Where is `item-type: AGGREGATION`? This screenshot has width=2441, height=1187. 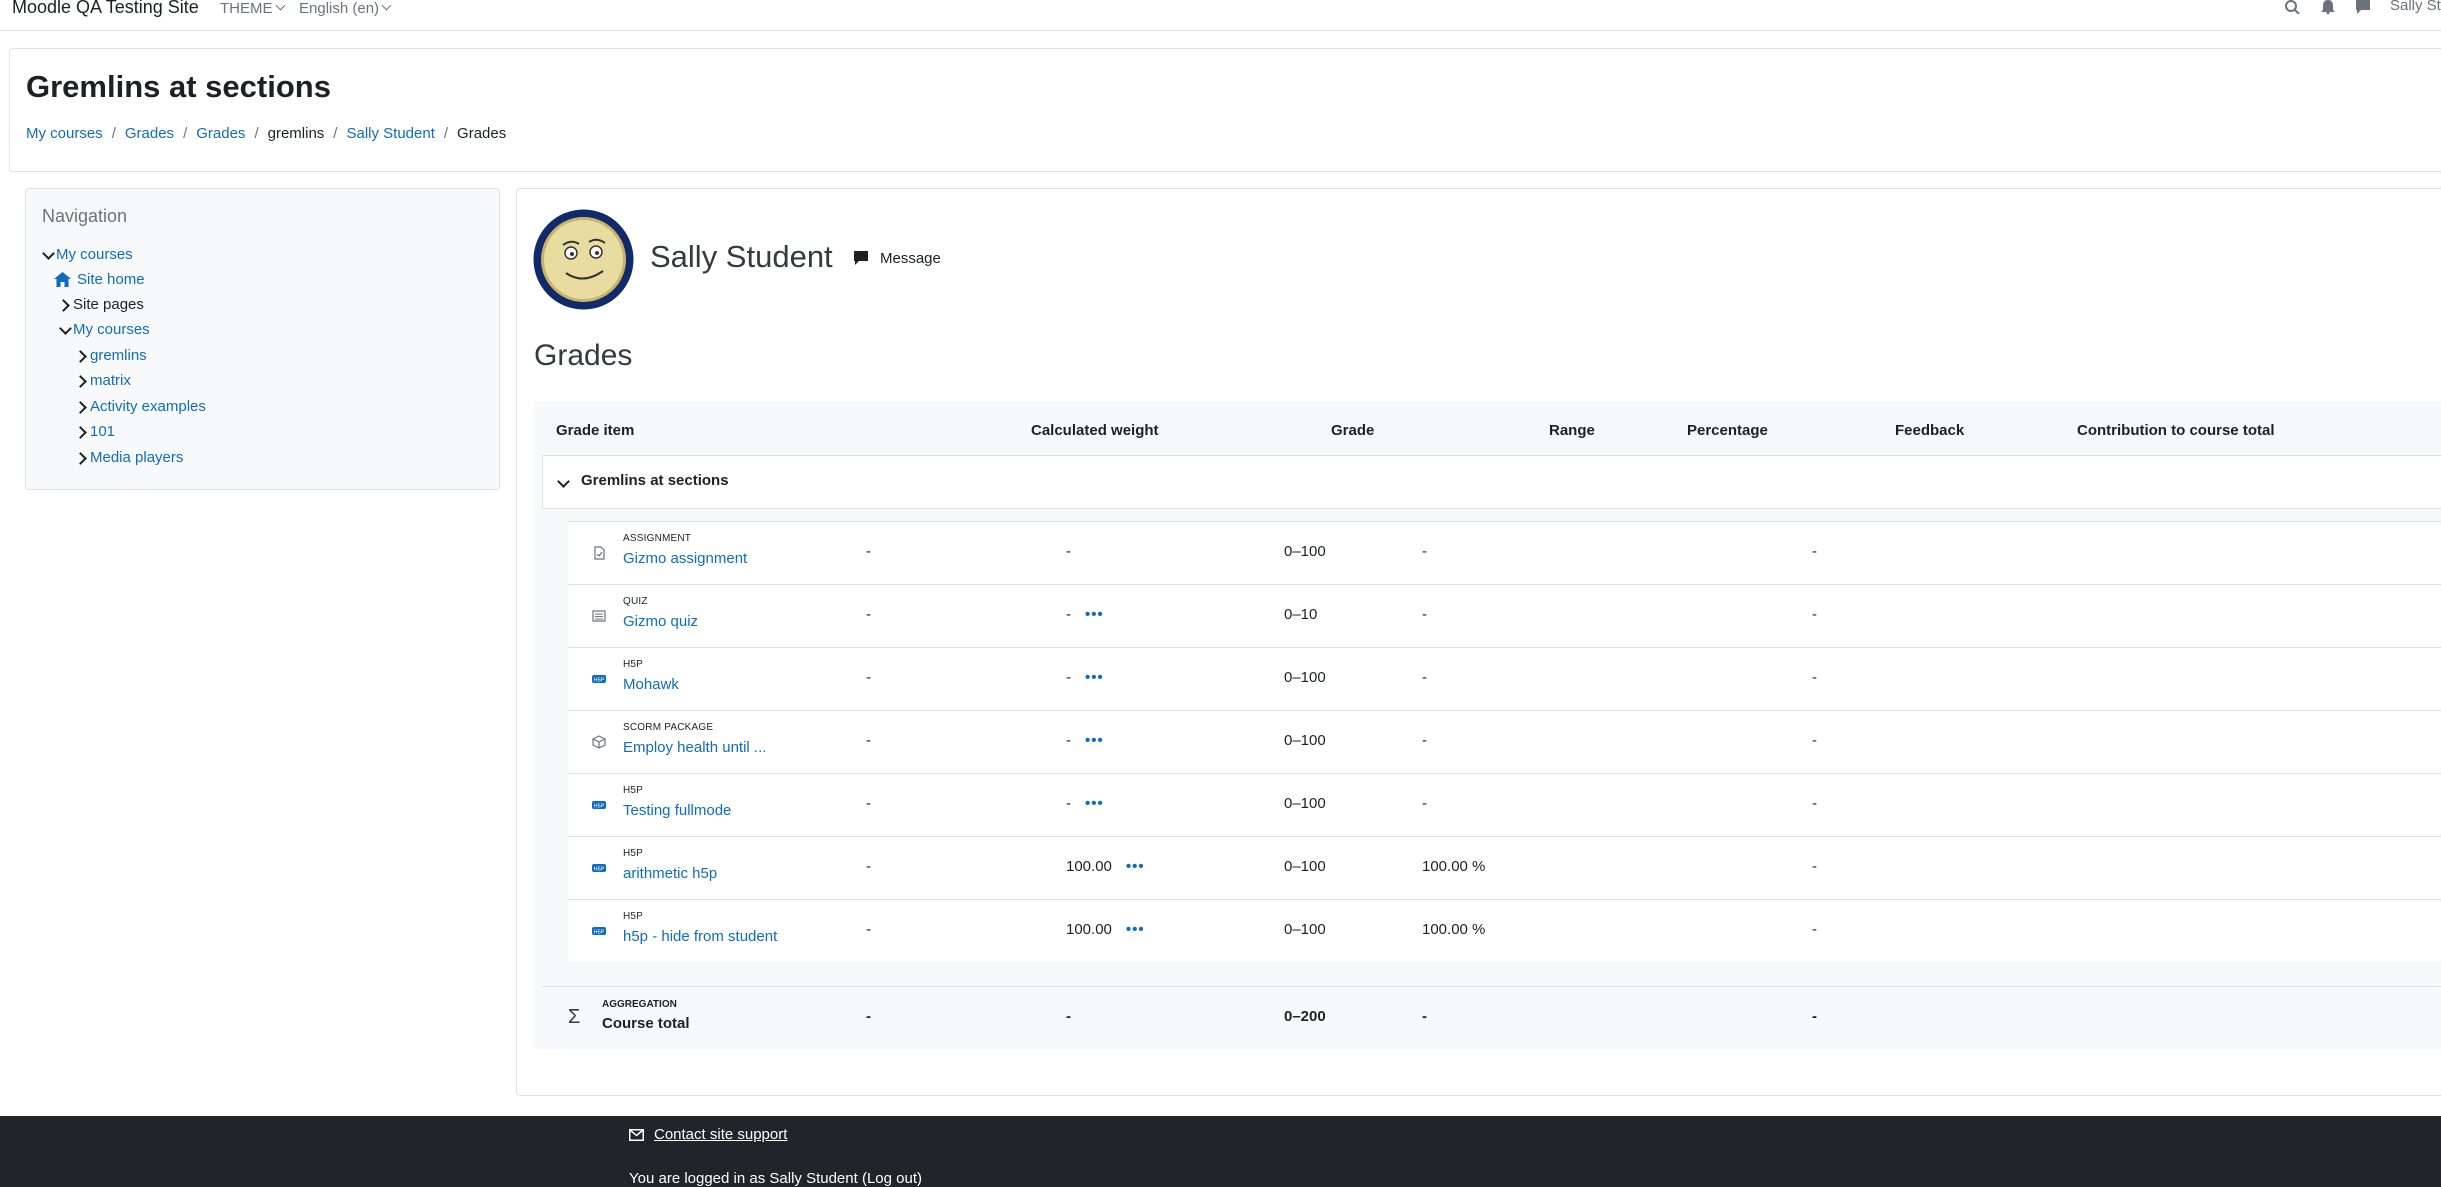
item-type: AGGREGATION is located at coordinates (639, 1004).